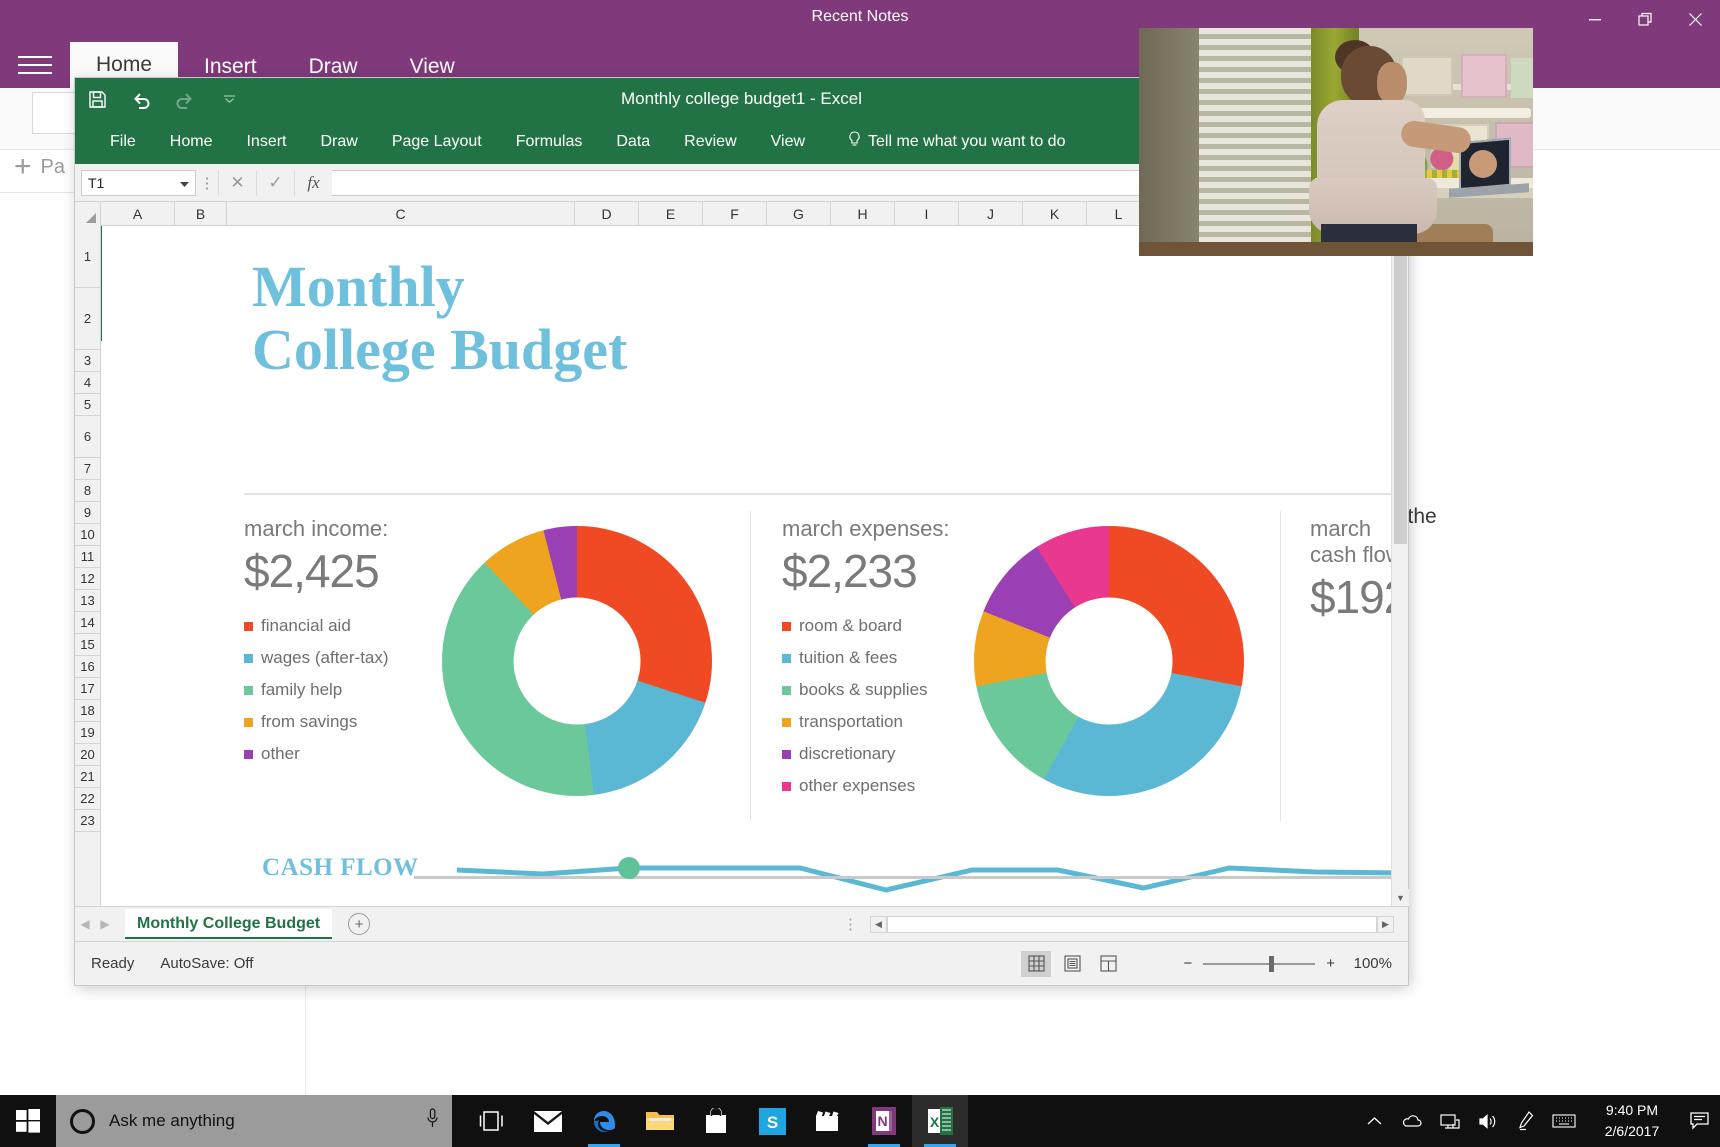 The image size is (1720, 1147). What do you see at coordinates (313, 182) in the screenshot?
I see `insert-function-icon: fx` at bounding box center [313, 182].